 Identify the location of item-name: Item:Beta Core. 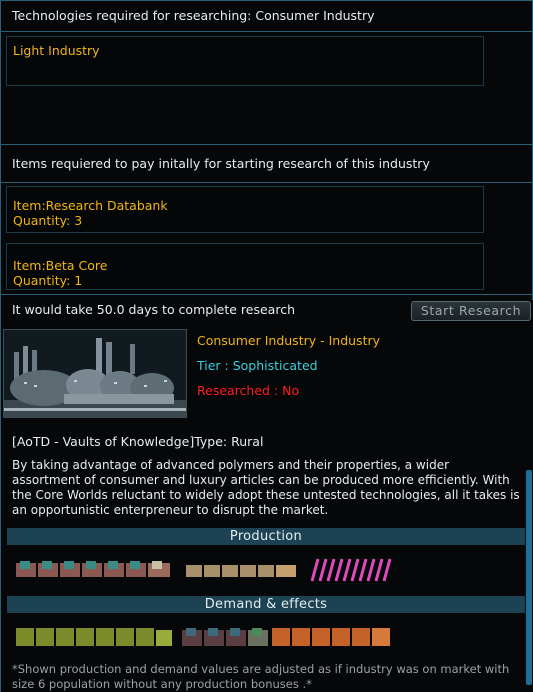
(60, 265).